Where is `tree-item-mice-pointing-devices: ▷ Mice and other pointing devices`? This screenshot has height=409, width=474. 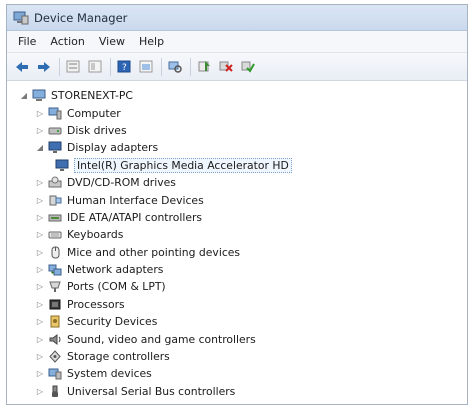
tree-item-mice-pointing-devices: ▷ Mice and other pointing devices is located at coordinates (237, 252).